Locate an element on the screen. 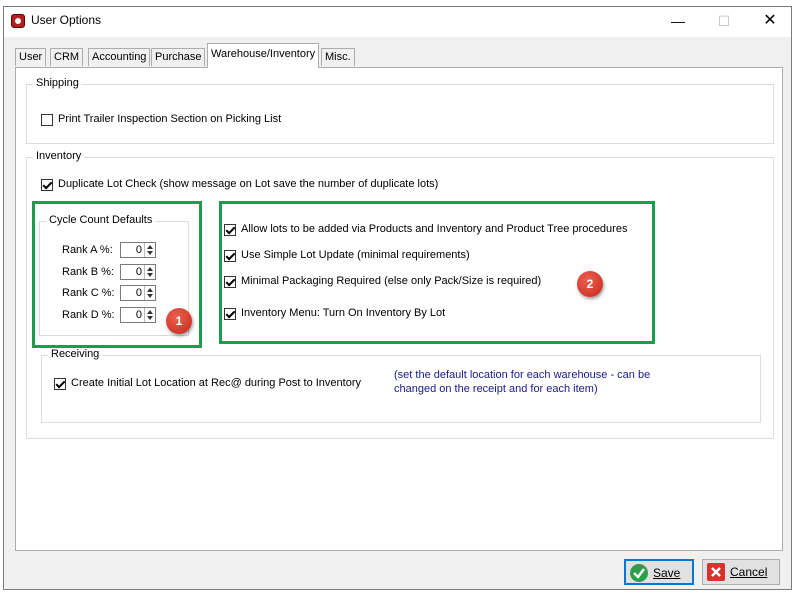  title-bar: User Options — ☐ ✕ is located at coordinates (397, 22).